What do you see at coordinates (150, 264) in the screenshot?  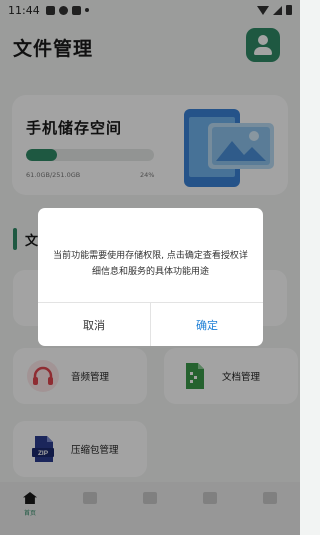 I see `dialog-message: 当前功能需要使用存储权限, 点击确定查看授权详细信息和服务的具体功能用途` at bounding box center [150, 264].